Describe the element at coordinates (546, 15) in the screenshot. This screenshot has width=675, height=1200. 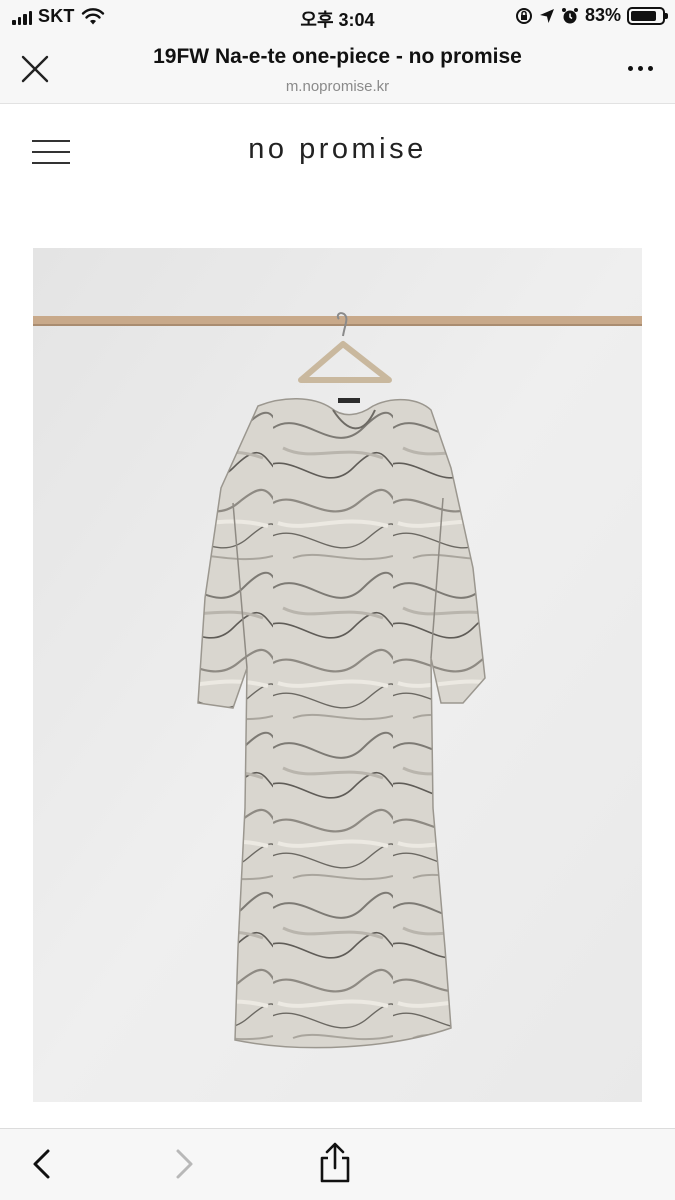
I see `location-icon` at that location.